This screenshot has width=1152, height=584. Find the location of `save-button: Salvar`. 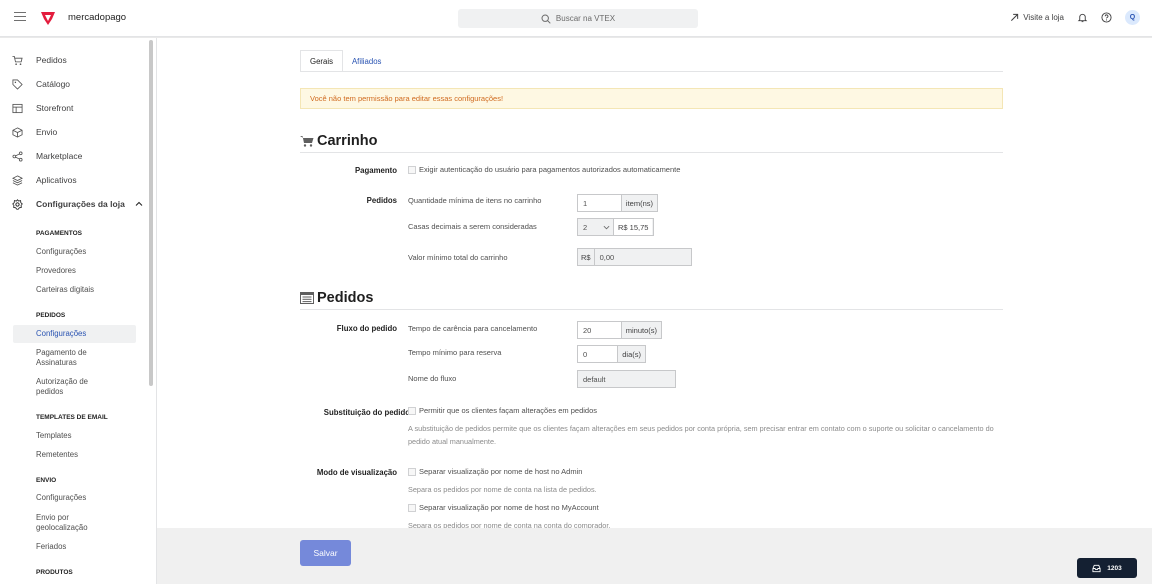

save-button: Salvar is located at coordinates (325, 553).